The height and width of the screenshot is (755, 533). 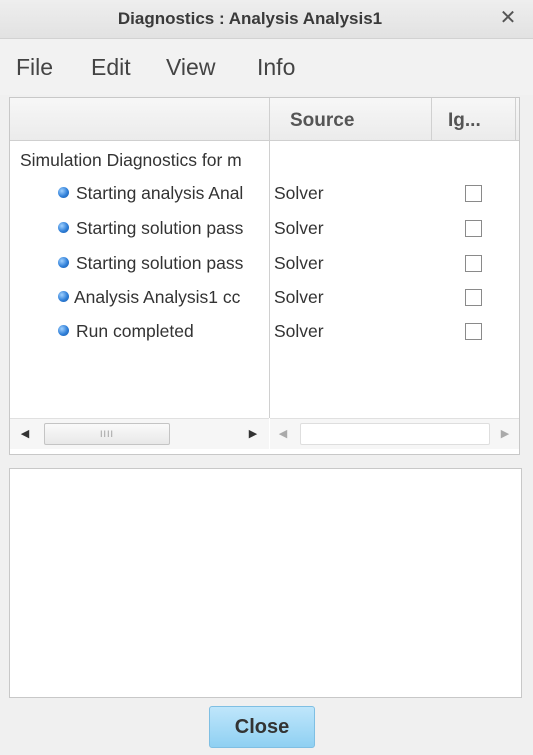 I want to click on row-message: Run completed, so click(x=172, y=331).